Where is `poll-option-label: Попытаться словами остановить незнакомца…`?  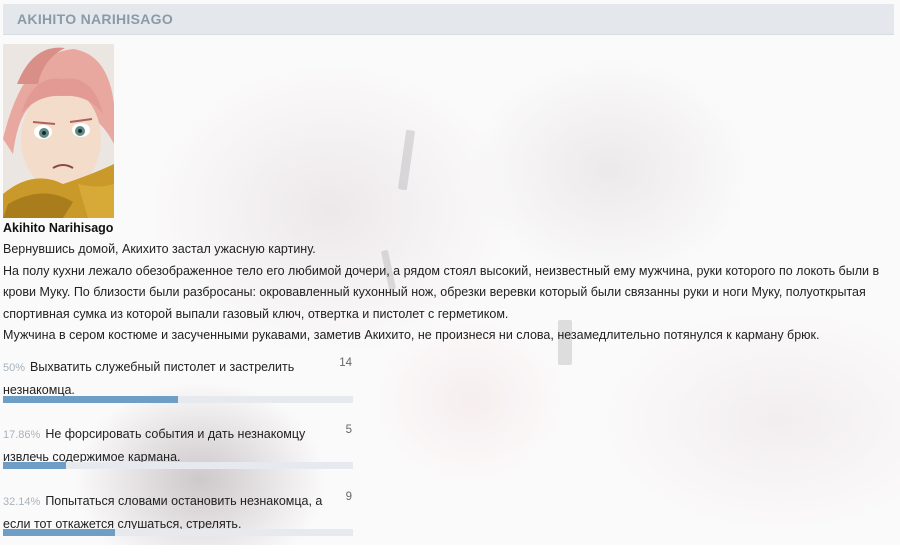 poll-option-label: Попытаться словами остановить незнакомца… is located at coordinates (163, 512).